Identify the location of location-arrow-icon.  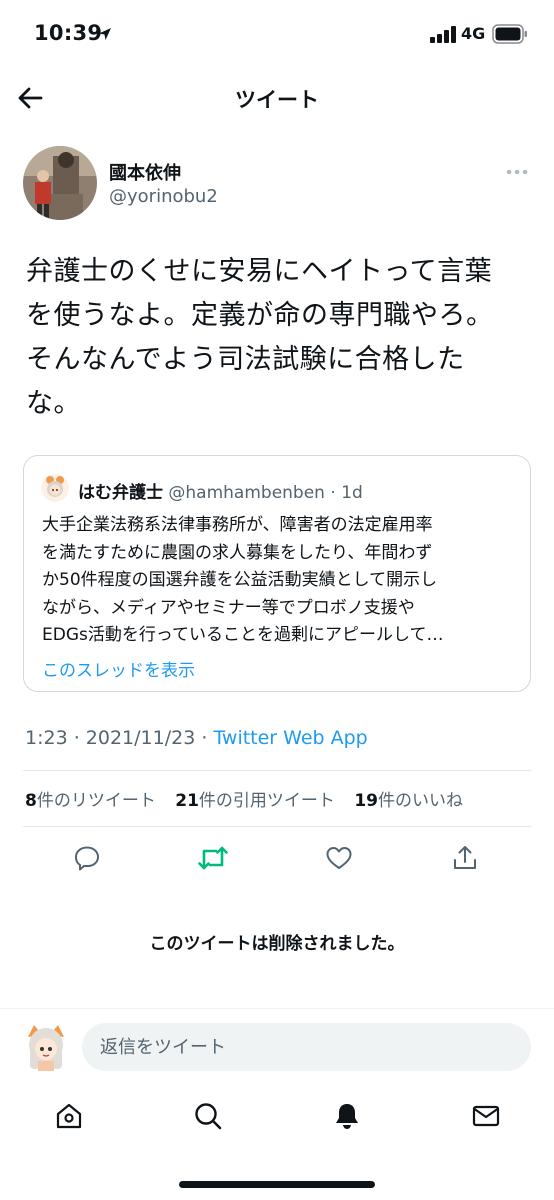
(105, 34).